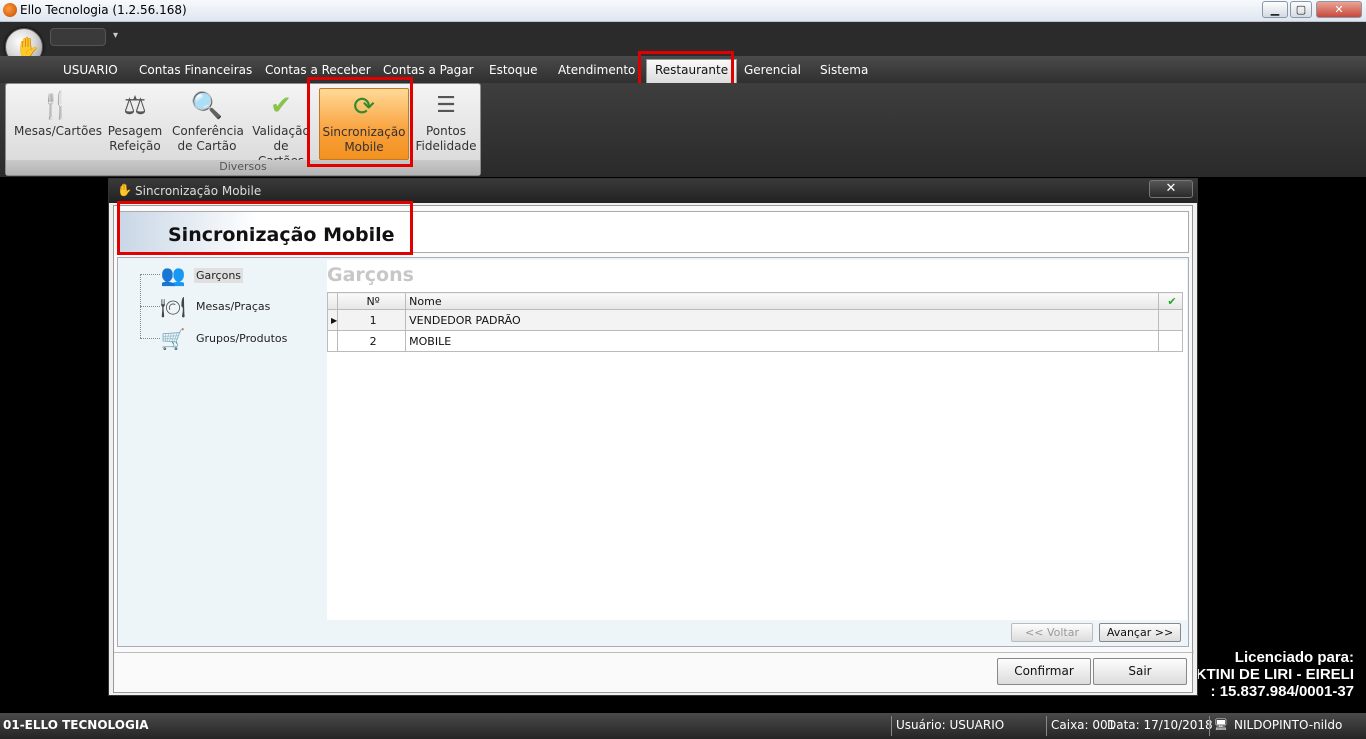 This screenshot has height=739, width=1366. Describe the element at coordinates (1140, 671) in the screenshot. I see `exit-button: Sair` at that location.